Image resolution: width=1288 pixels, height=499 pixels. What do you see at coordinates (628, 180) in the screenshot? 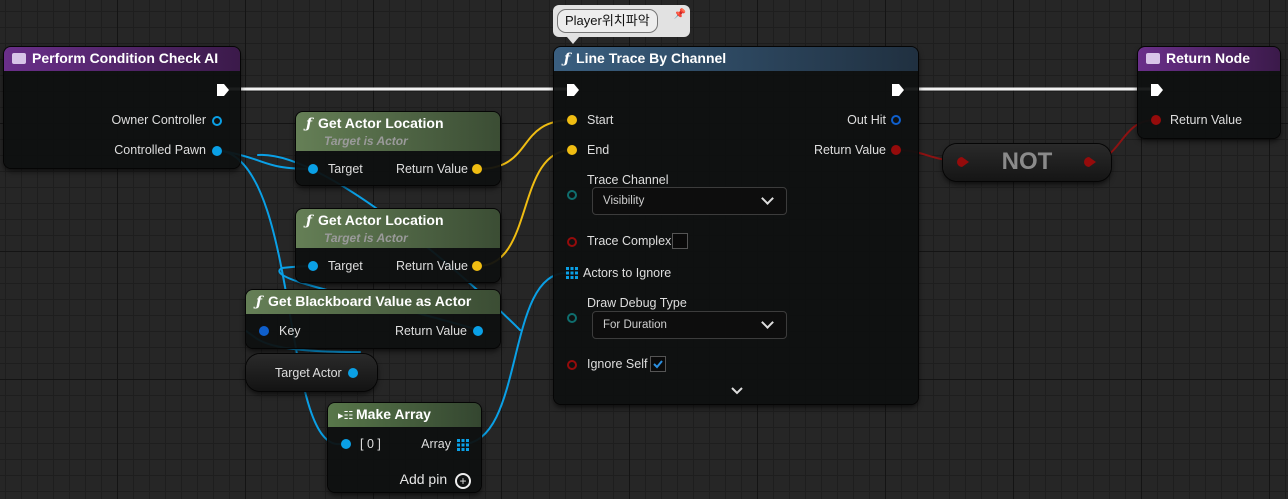
I see `trace-channel-label: Trace Channel` at bounding box center [628, 180].